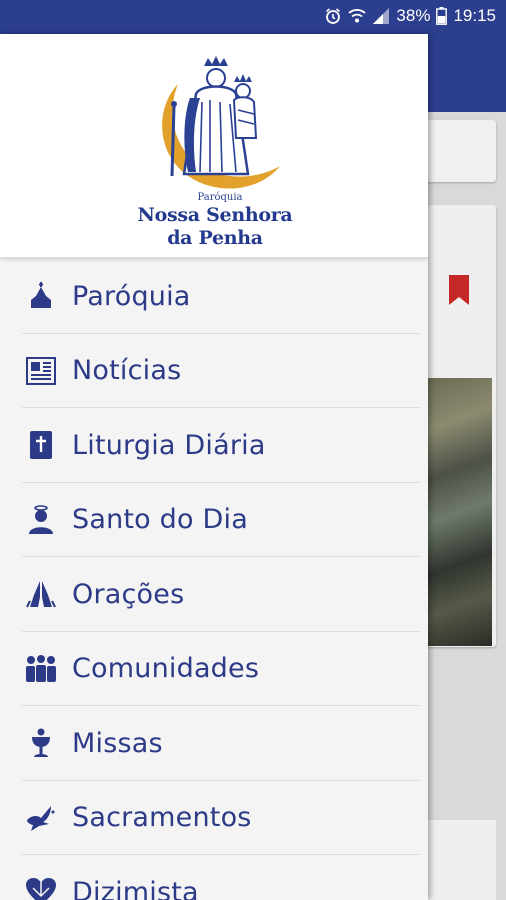 The image size is (506, 900). Describe the element at coordinates (128, 594) in the screenshot. I see `menu-label: Orações` at that location.